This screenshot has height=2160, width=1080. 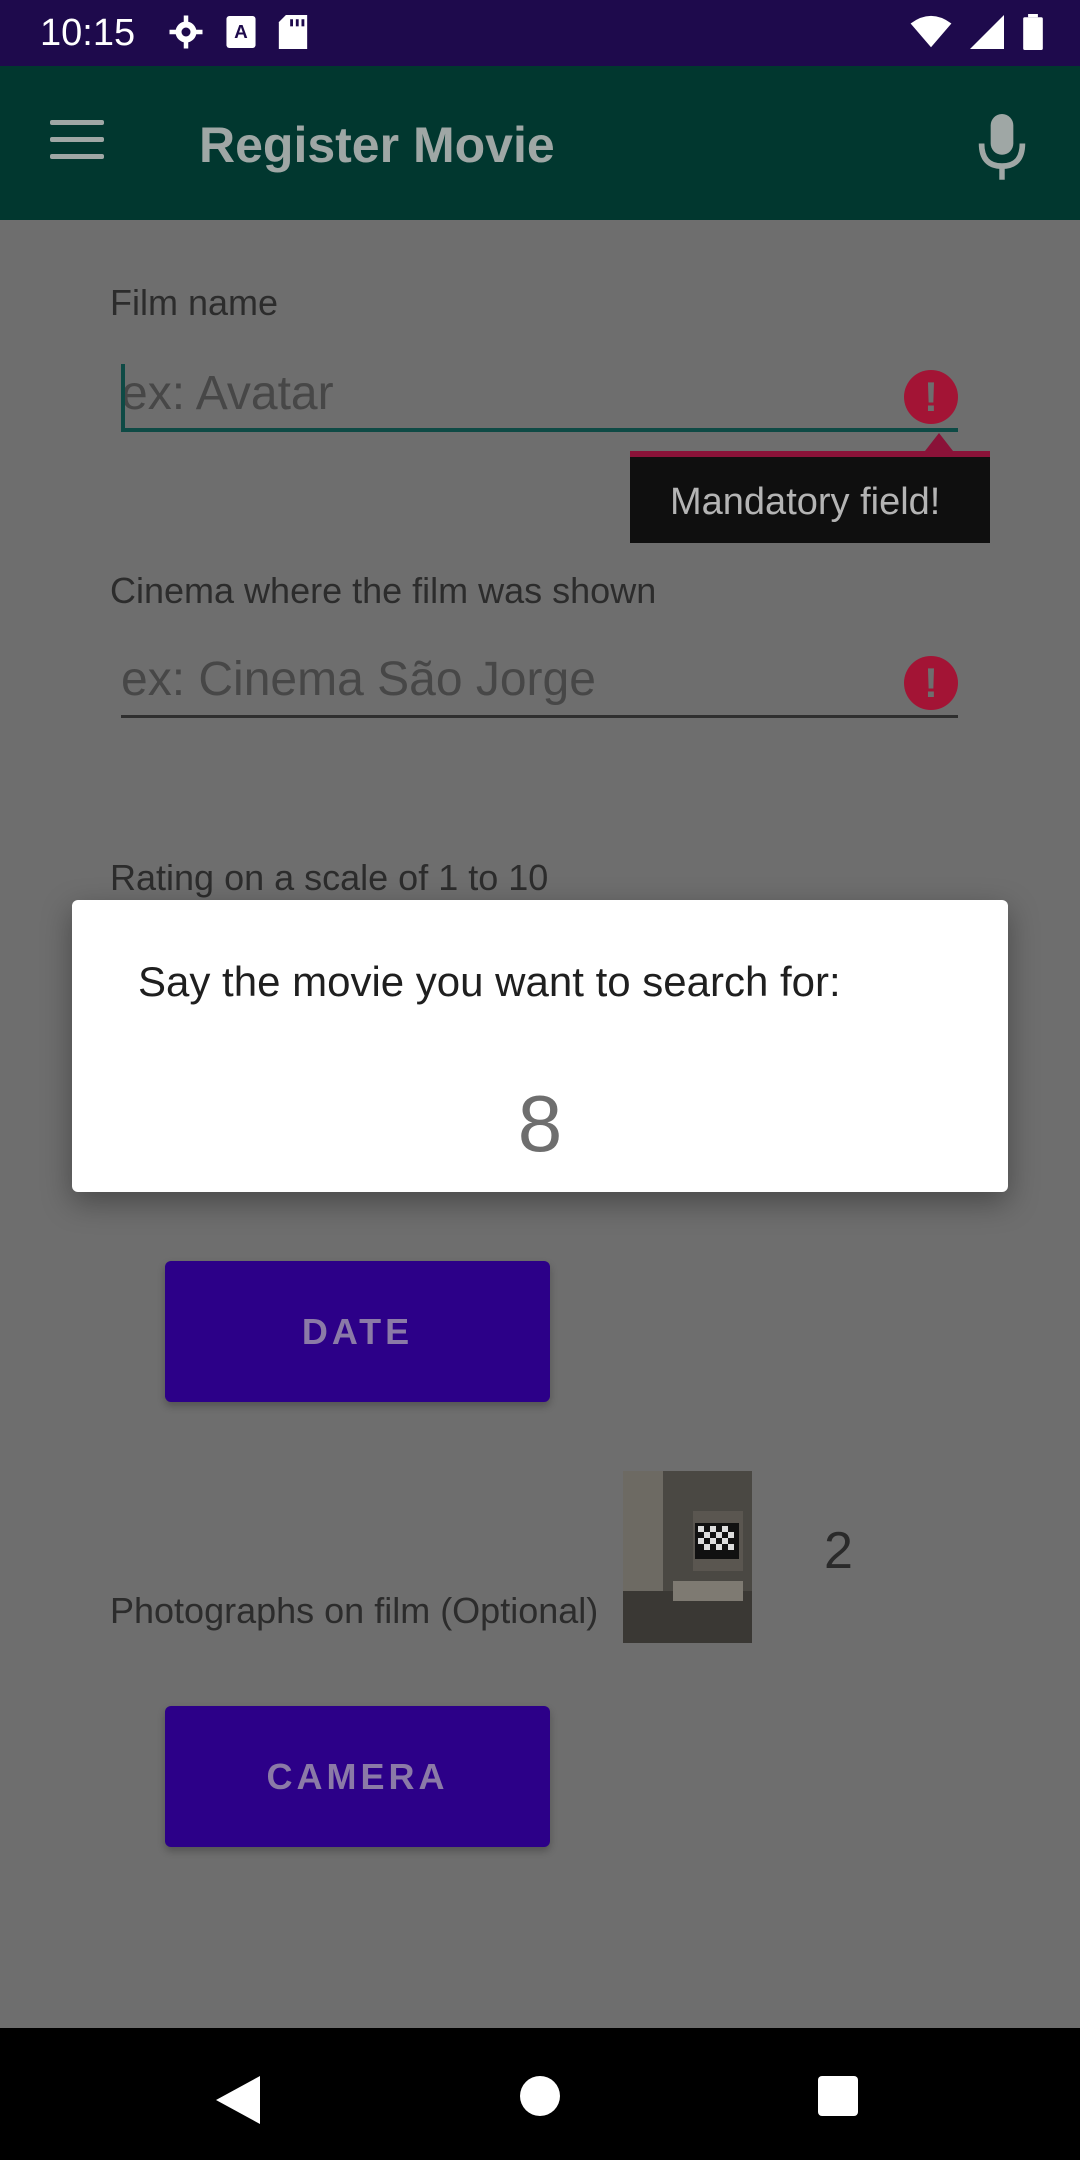 I want to click on status-icons-left: A, so click(x=238, y=32).